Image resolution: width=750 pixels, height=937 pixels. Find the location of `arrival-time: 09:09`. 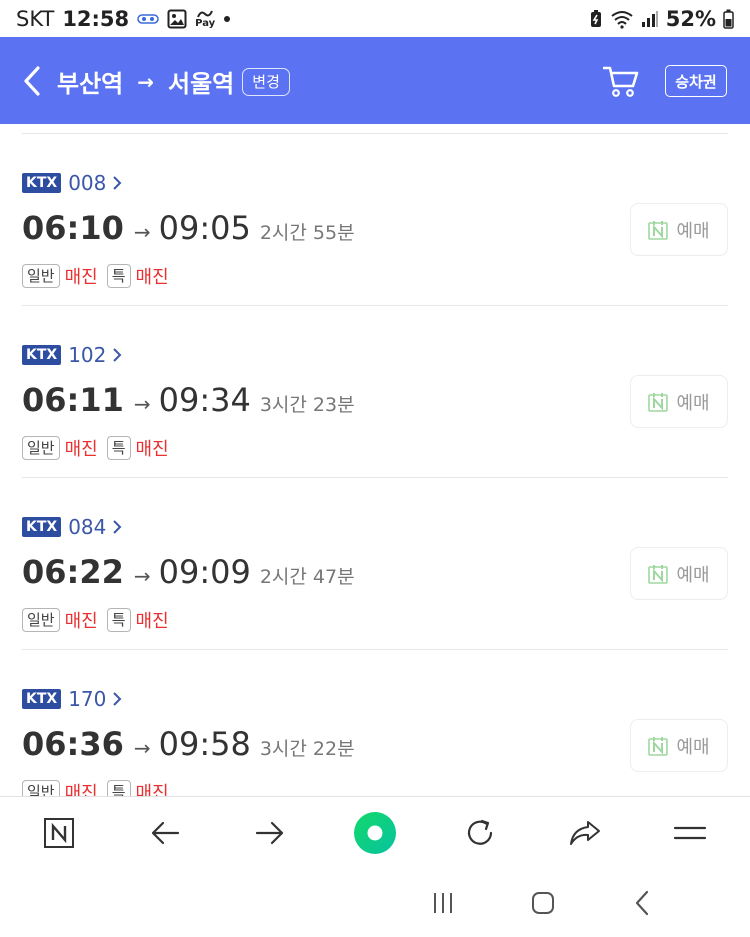

arrival-time: 09:09 is located at coordinates (204, 572).